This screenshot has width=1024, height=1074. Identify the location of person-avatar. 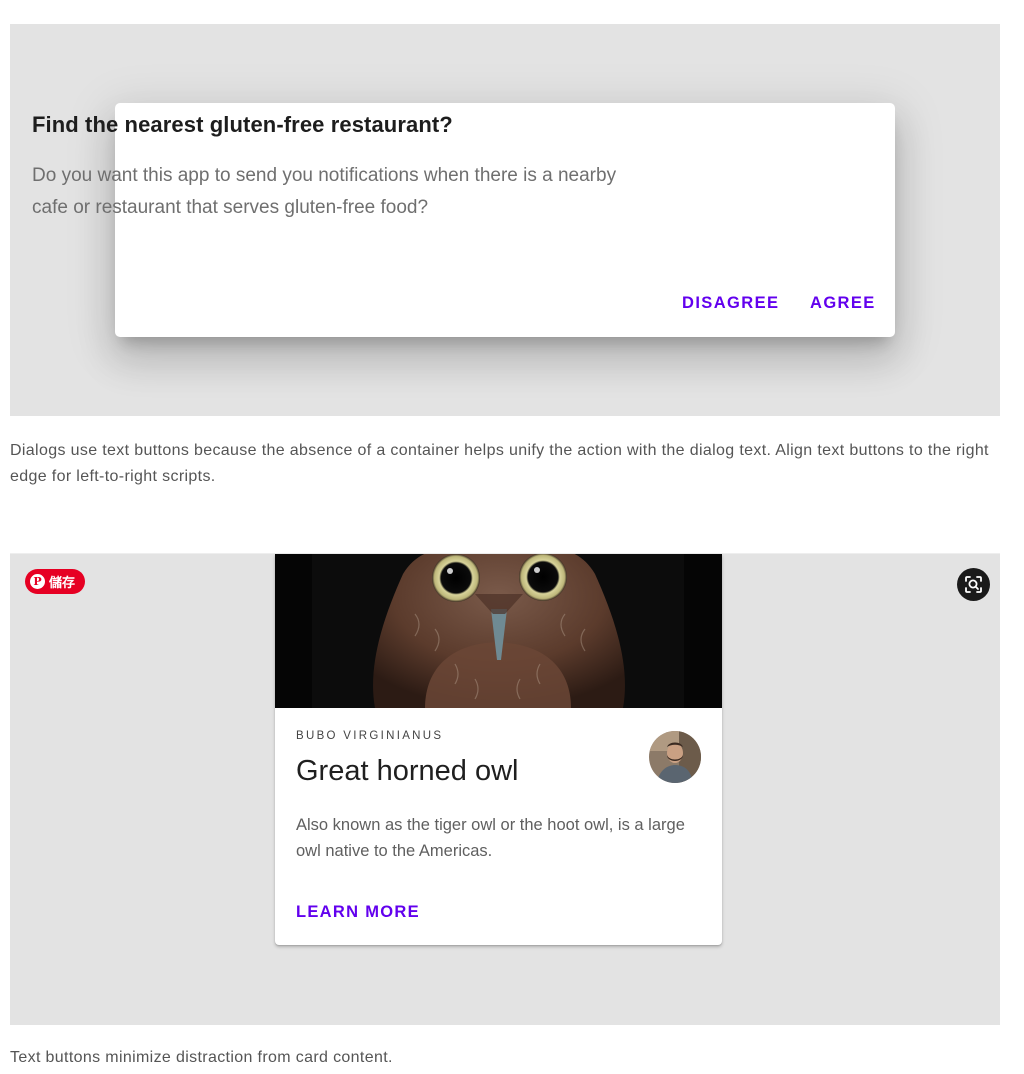
(675, 757).